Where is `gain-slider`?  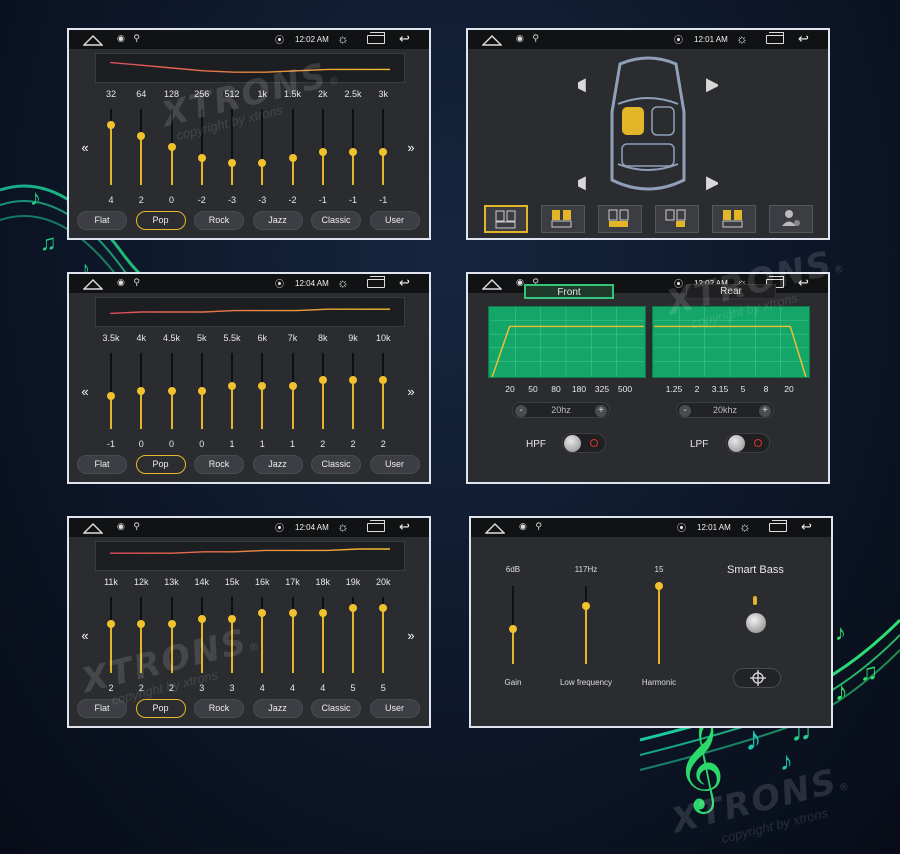
gain-slider is located at coordinates (513, 625).